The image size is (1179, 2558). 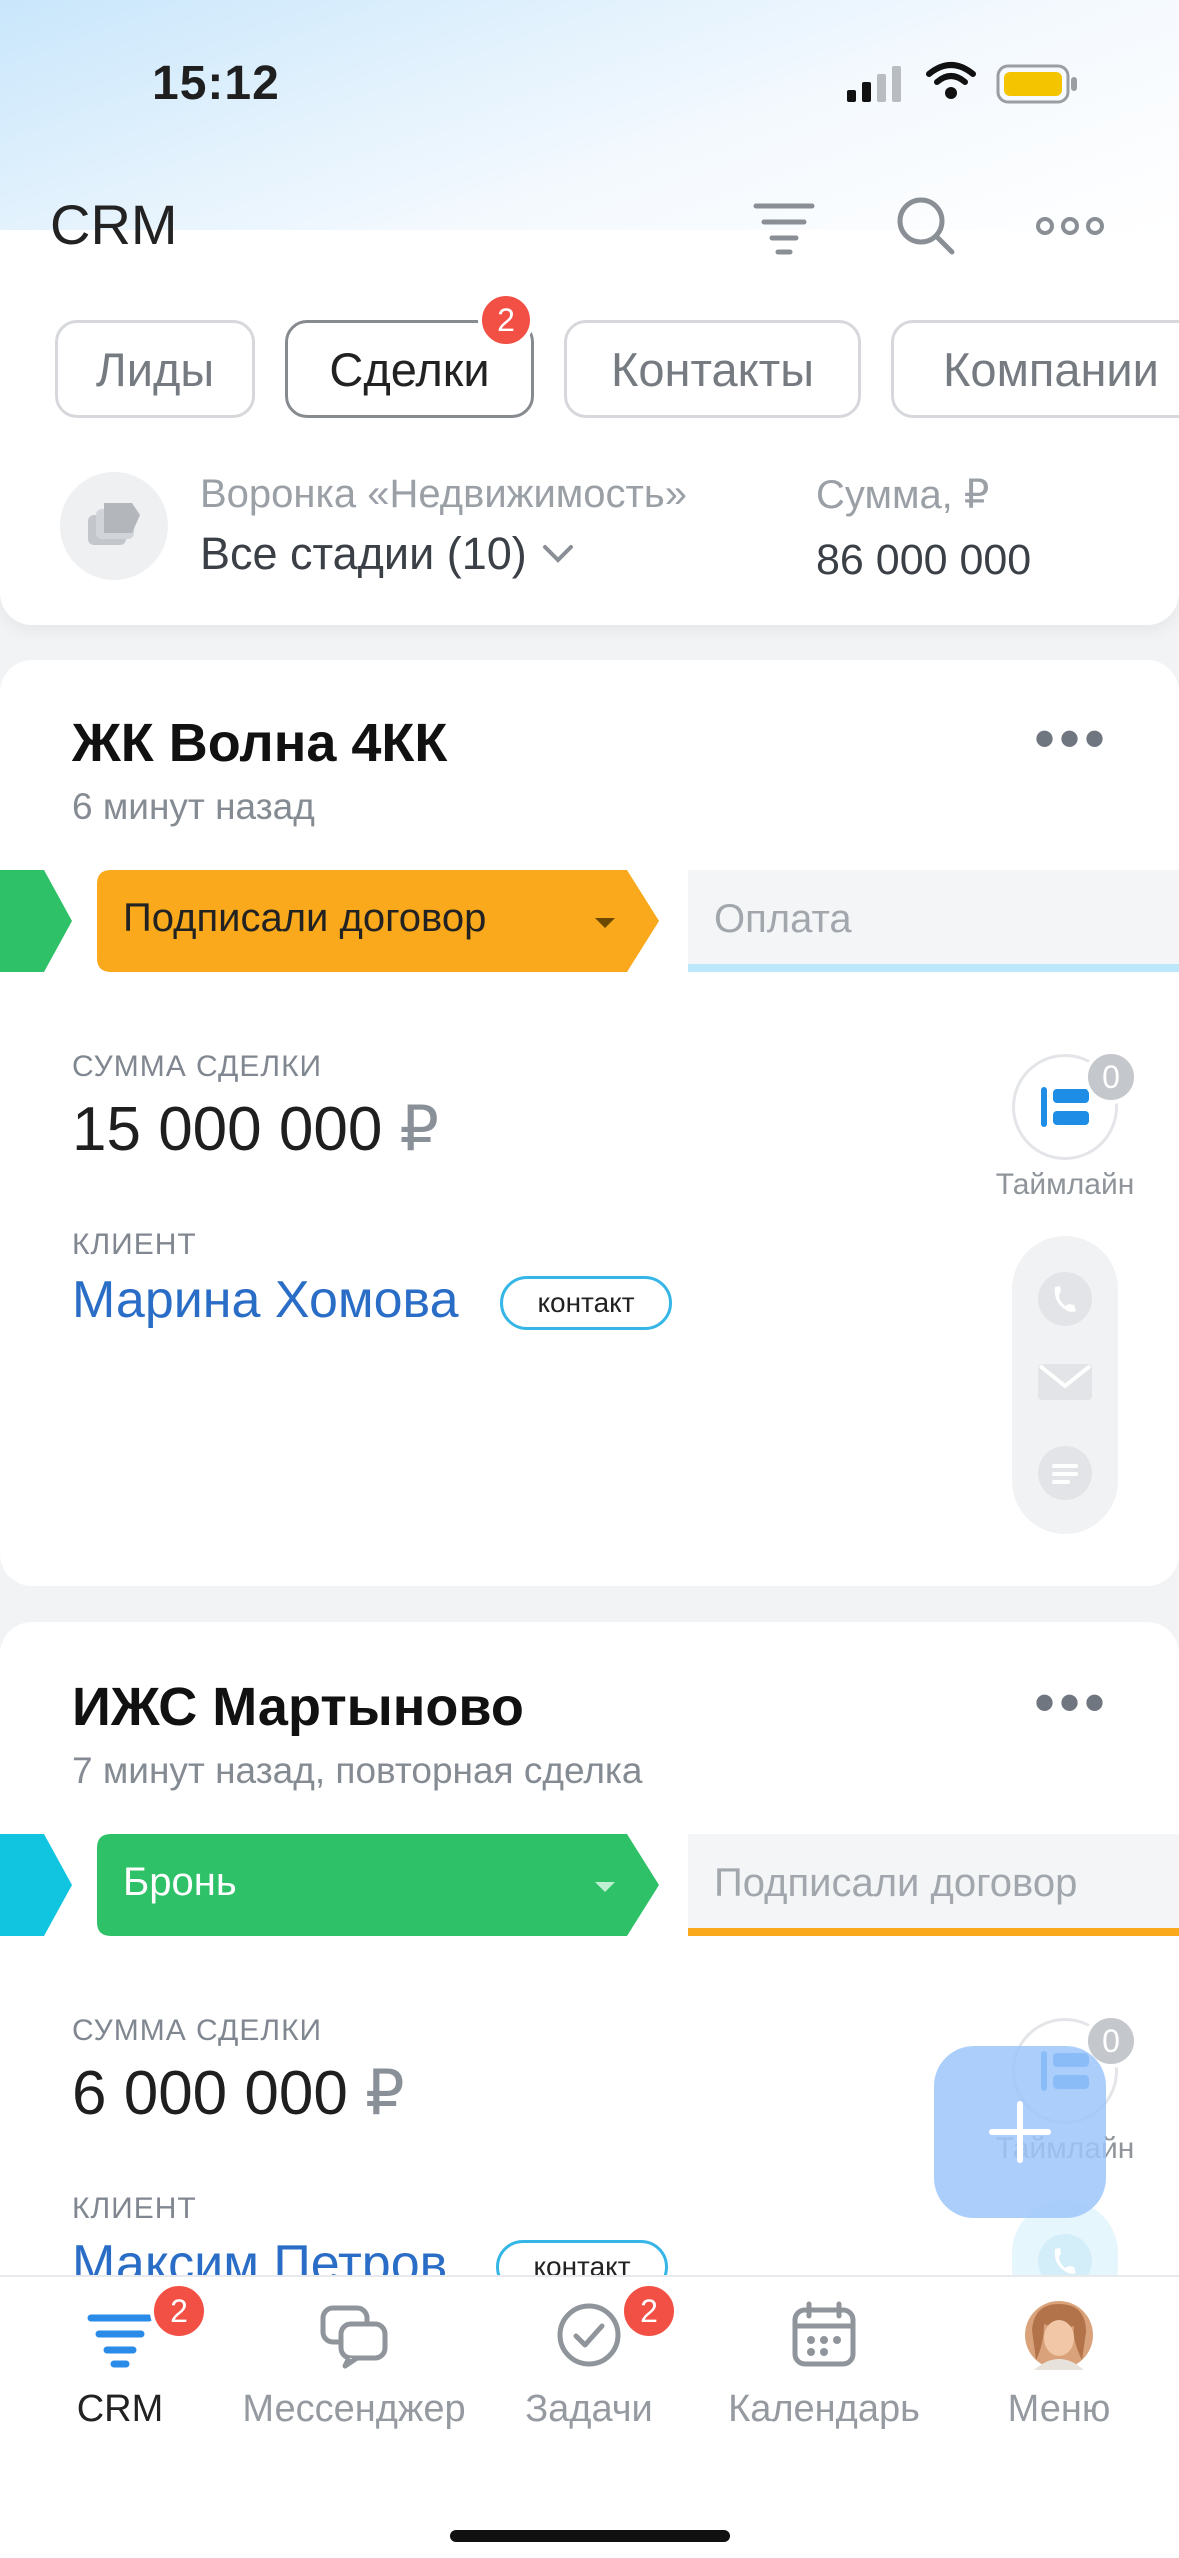 I want to click on chat-button, so click(x=1065, y=1475).